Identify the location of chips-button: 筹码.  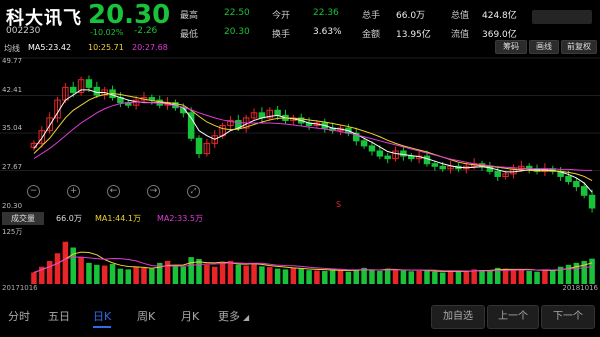
(511, 47).